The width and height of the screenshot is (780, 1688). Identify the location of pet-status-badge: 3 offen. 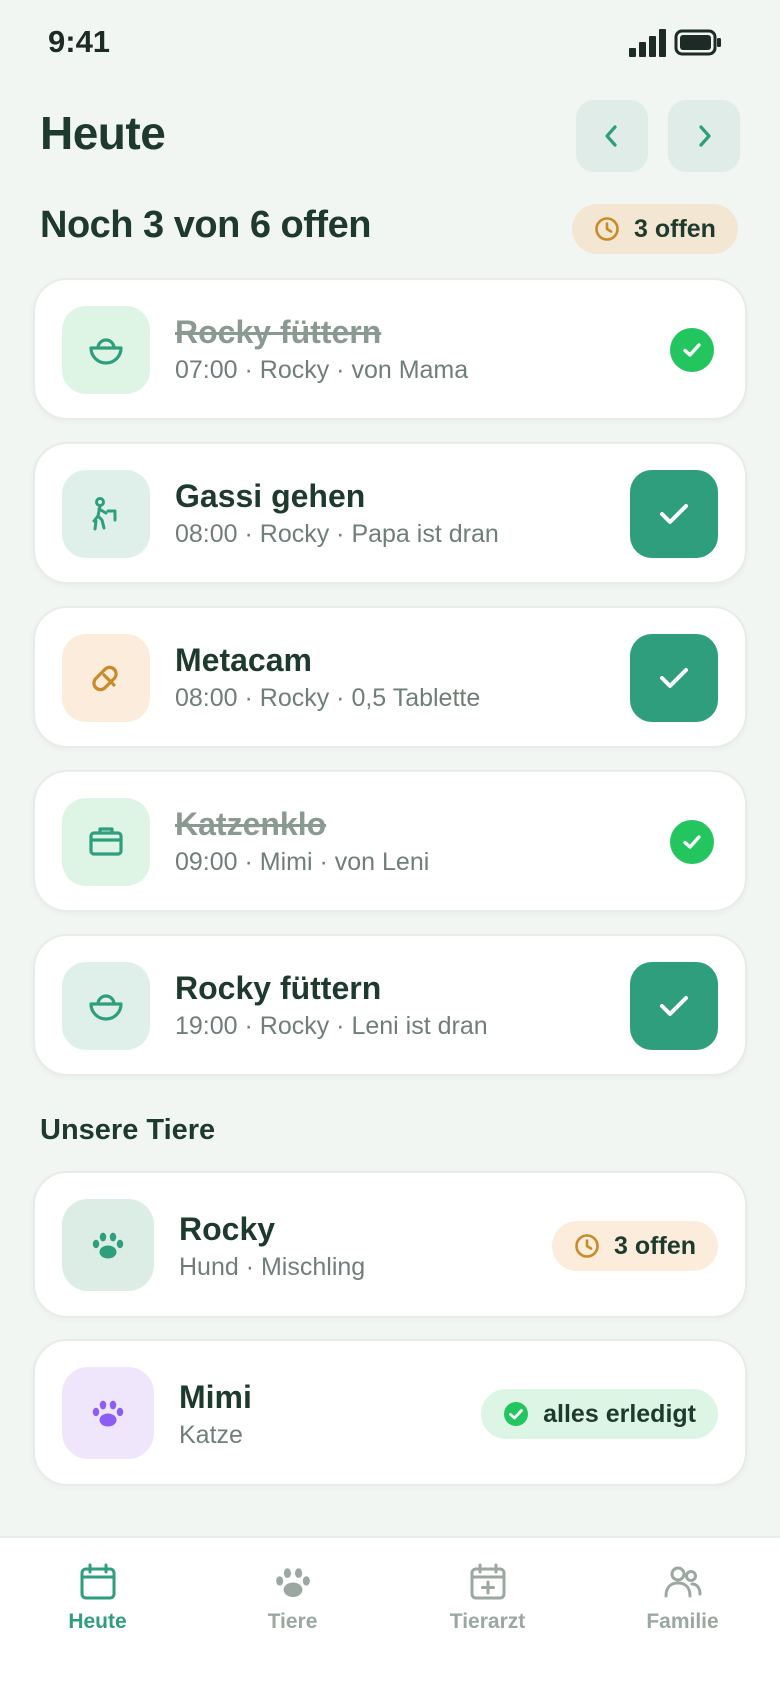
(635, 1246).